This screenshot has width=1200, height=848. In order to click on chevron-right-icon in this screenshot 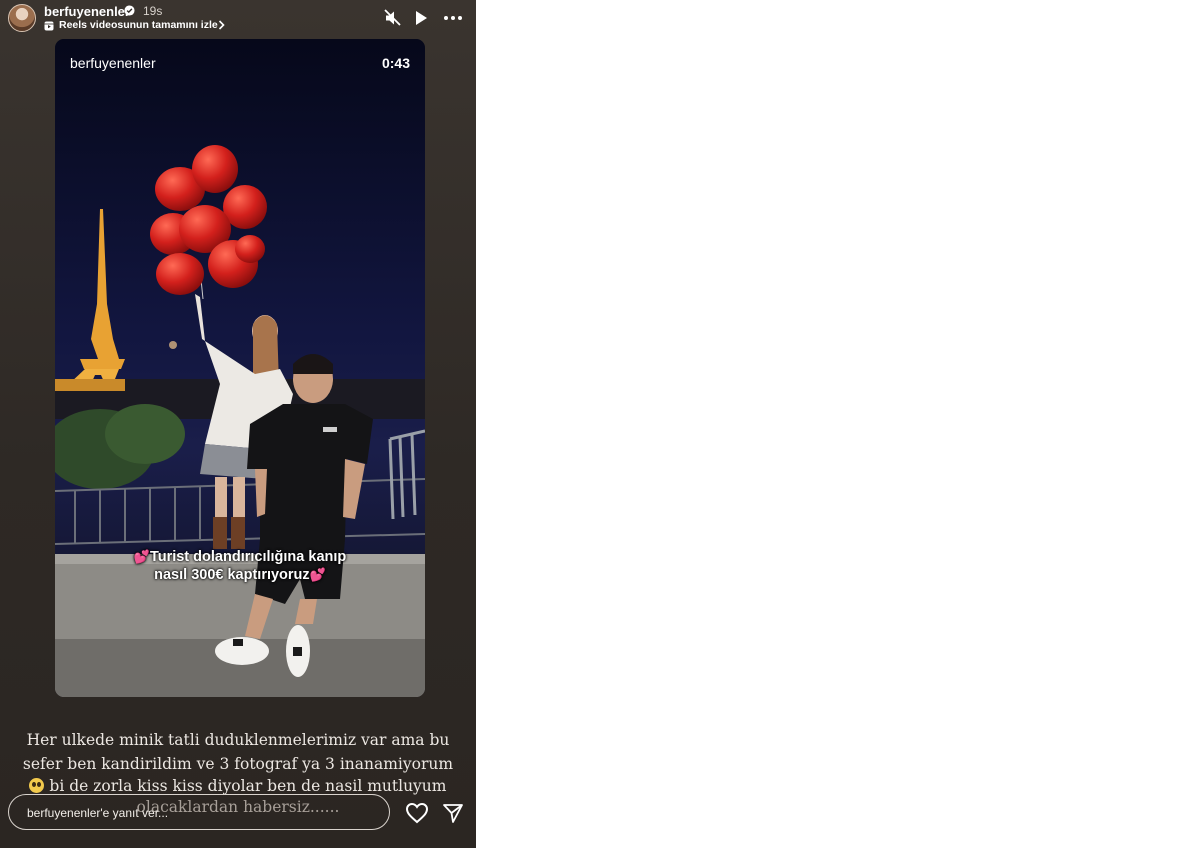, I will do `click(221, 25)`.